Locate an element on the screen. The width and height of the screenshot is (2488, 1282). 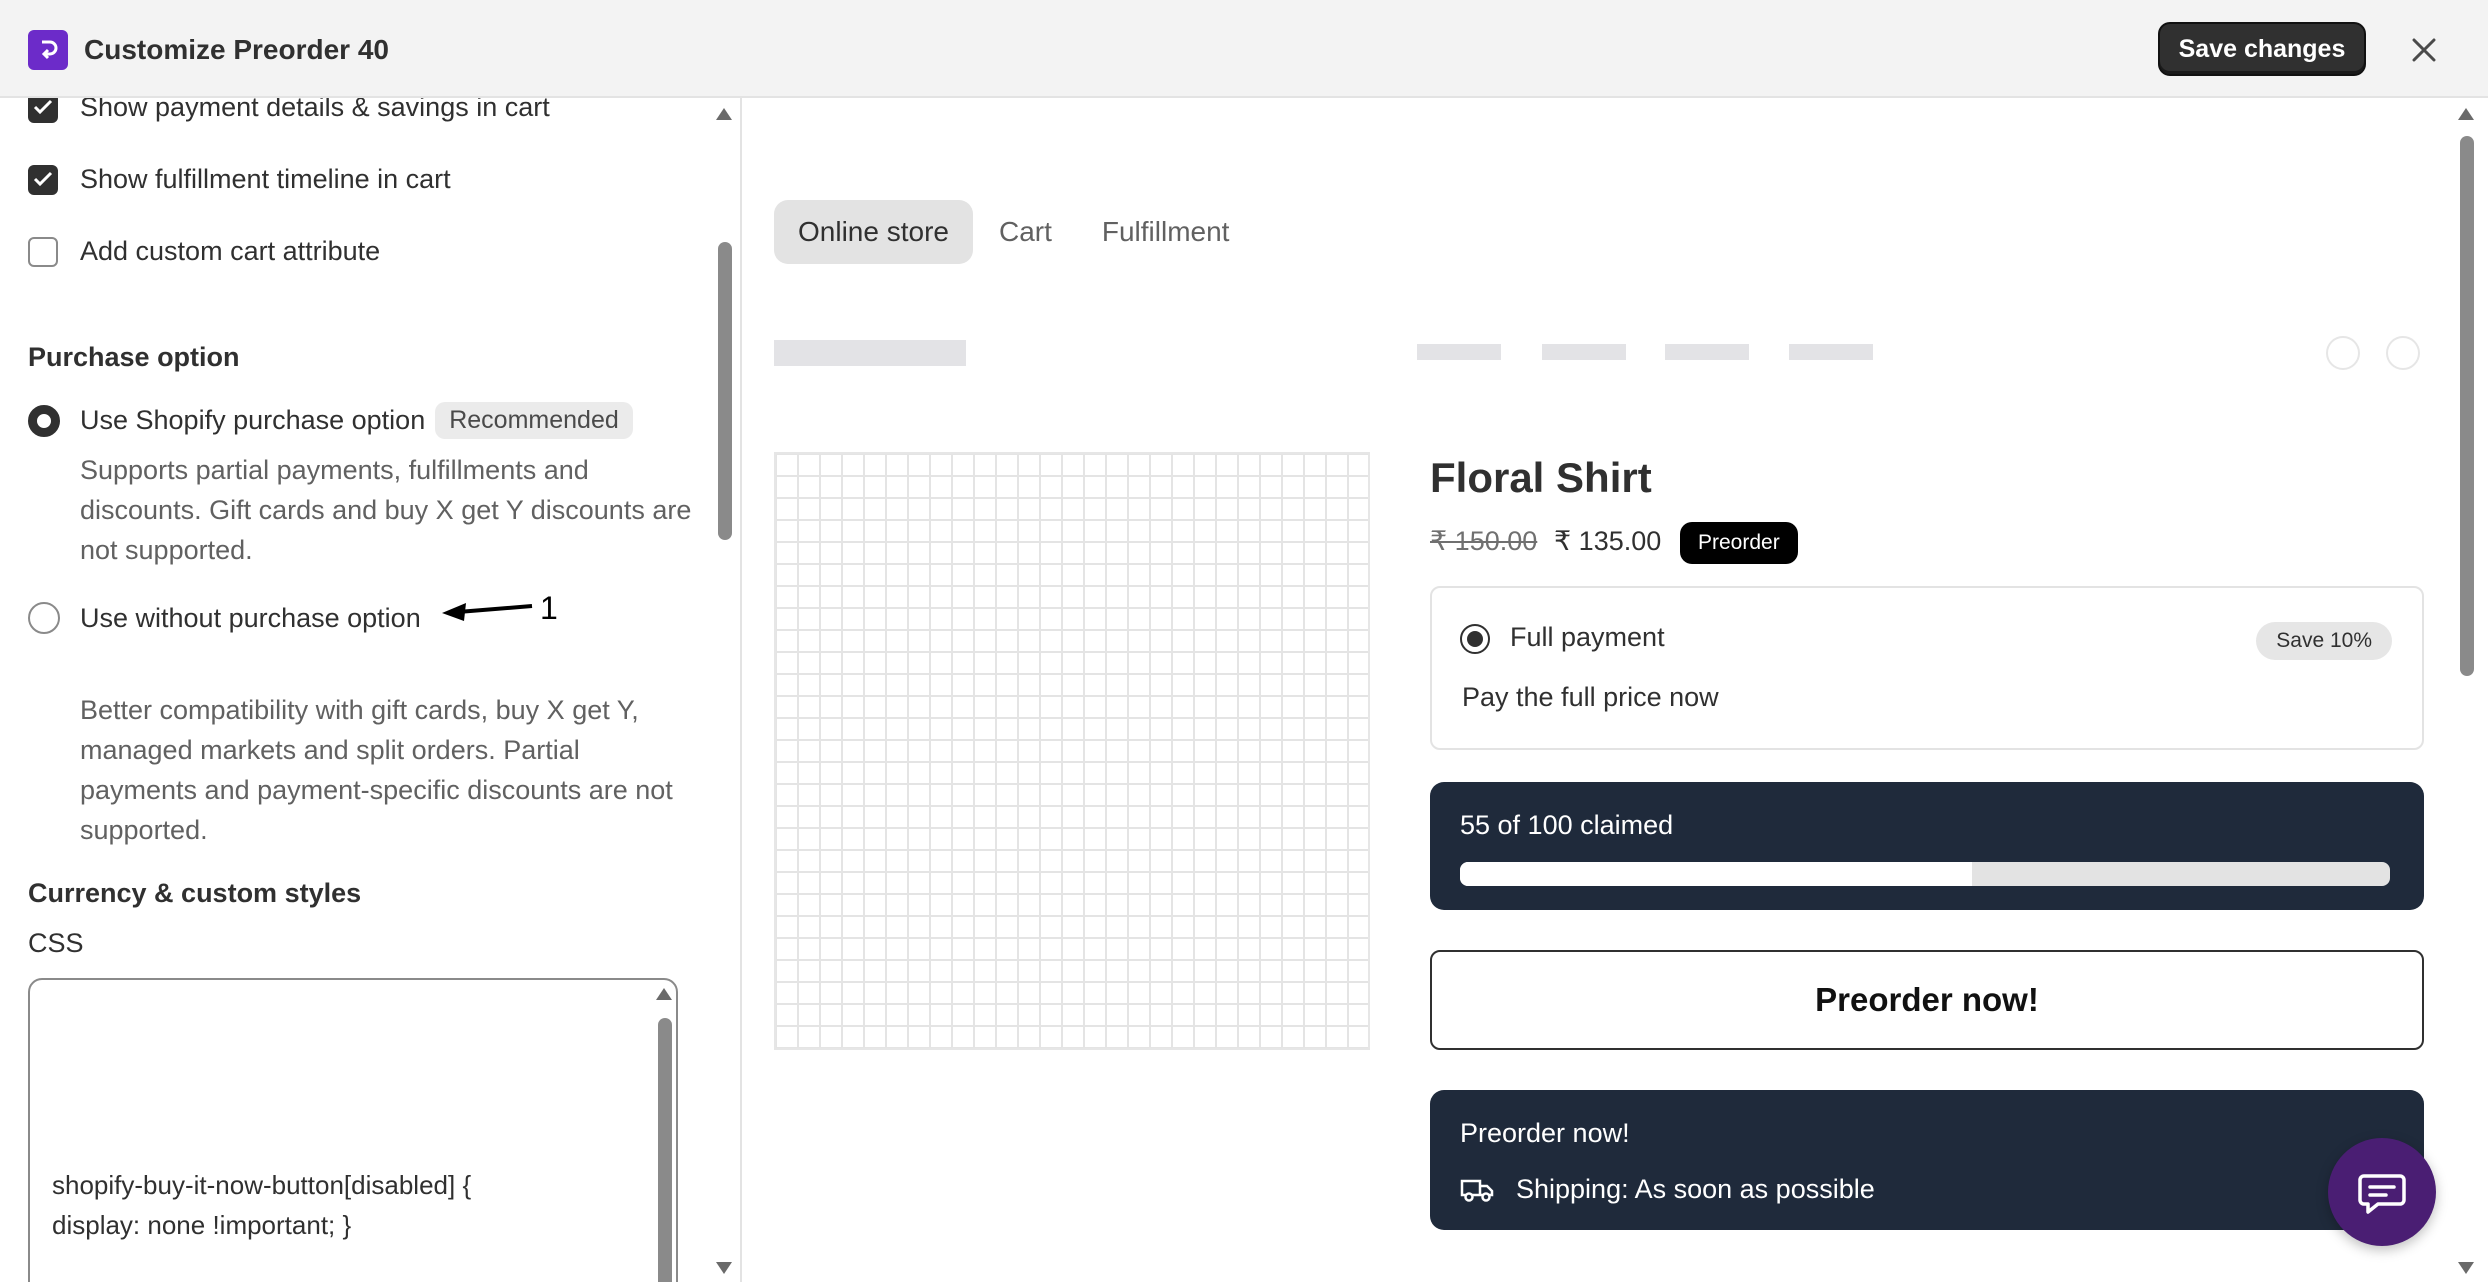
textarea-scroll-up-icon is located at coordinates (664, 994).